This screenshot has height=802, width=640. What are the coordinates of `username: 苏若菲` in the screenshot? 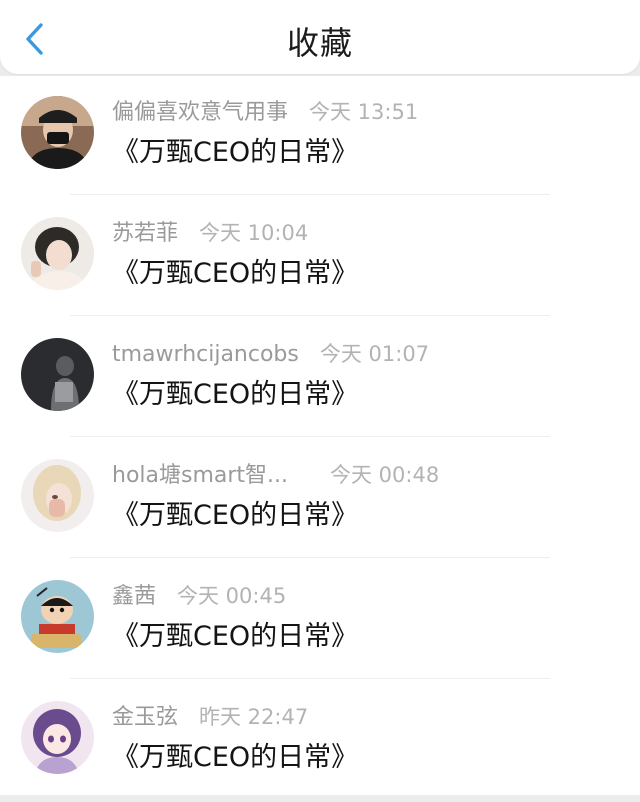 It's located at (145, 233).